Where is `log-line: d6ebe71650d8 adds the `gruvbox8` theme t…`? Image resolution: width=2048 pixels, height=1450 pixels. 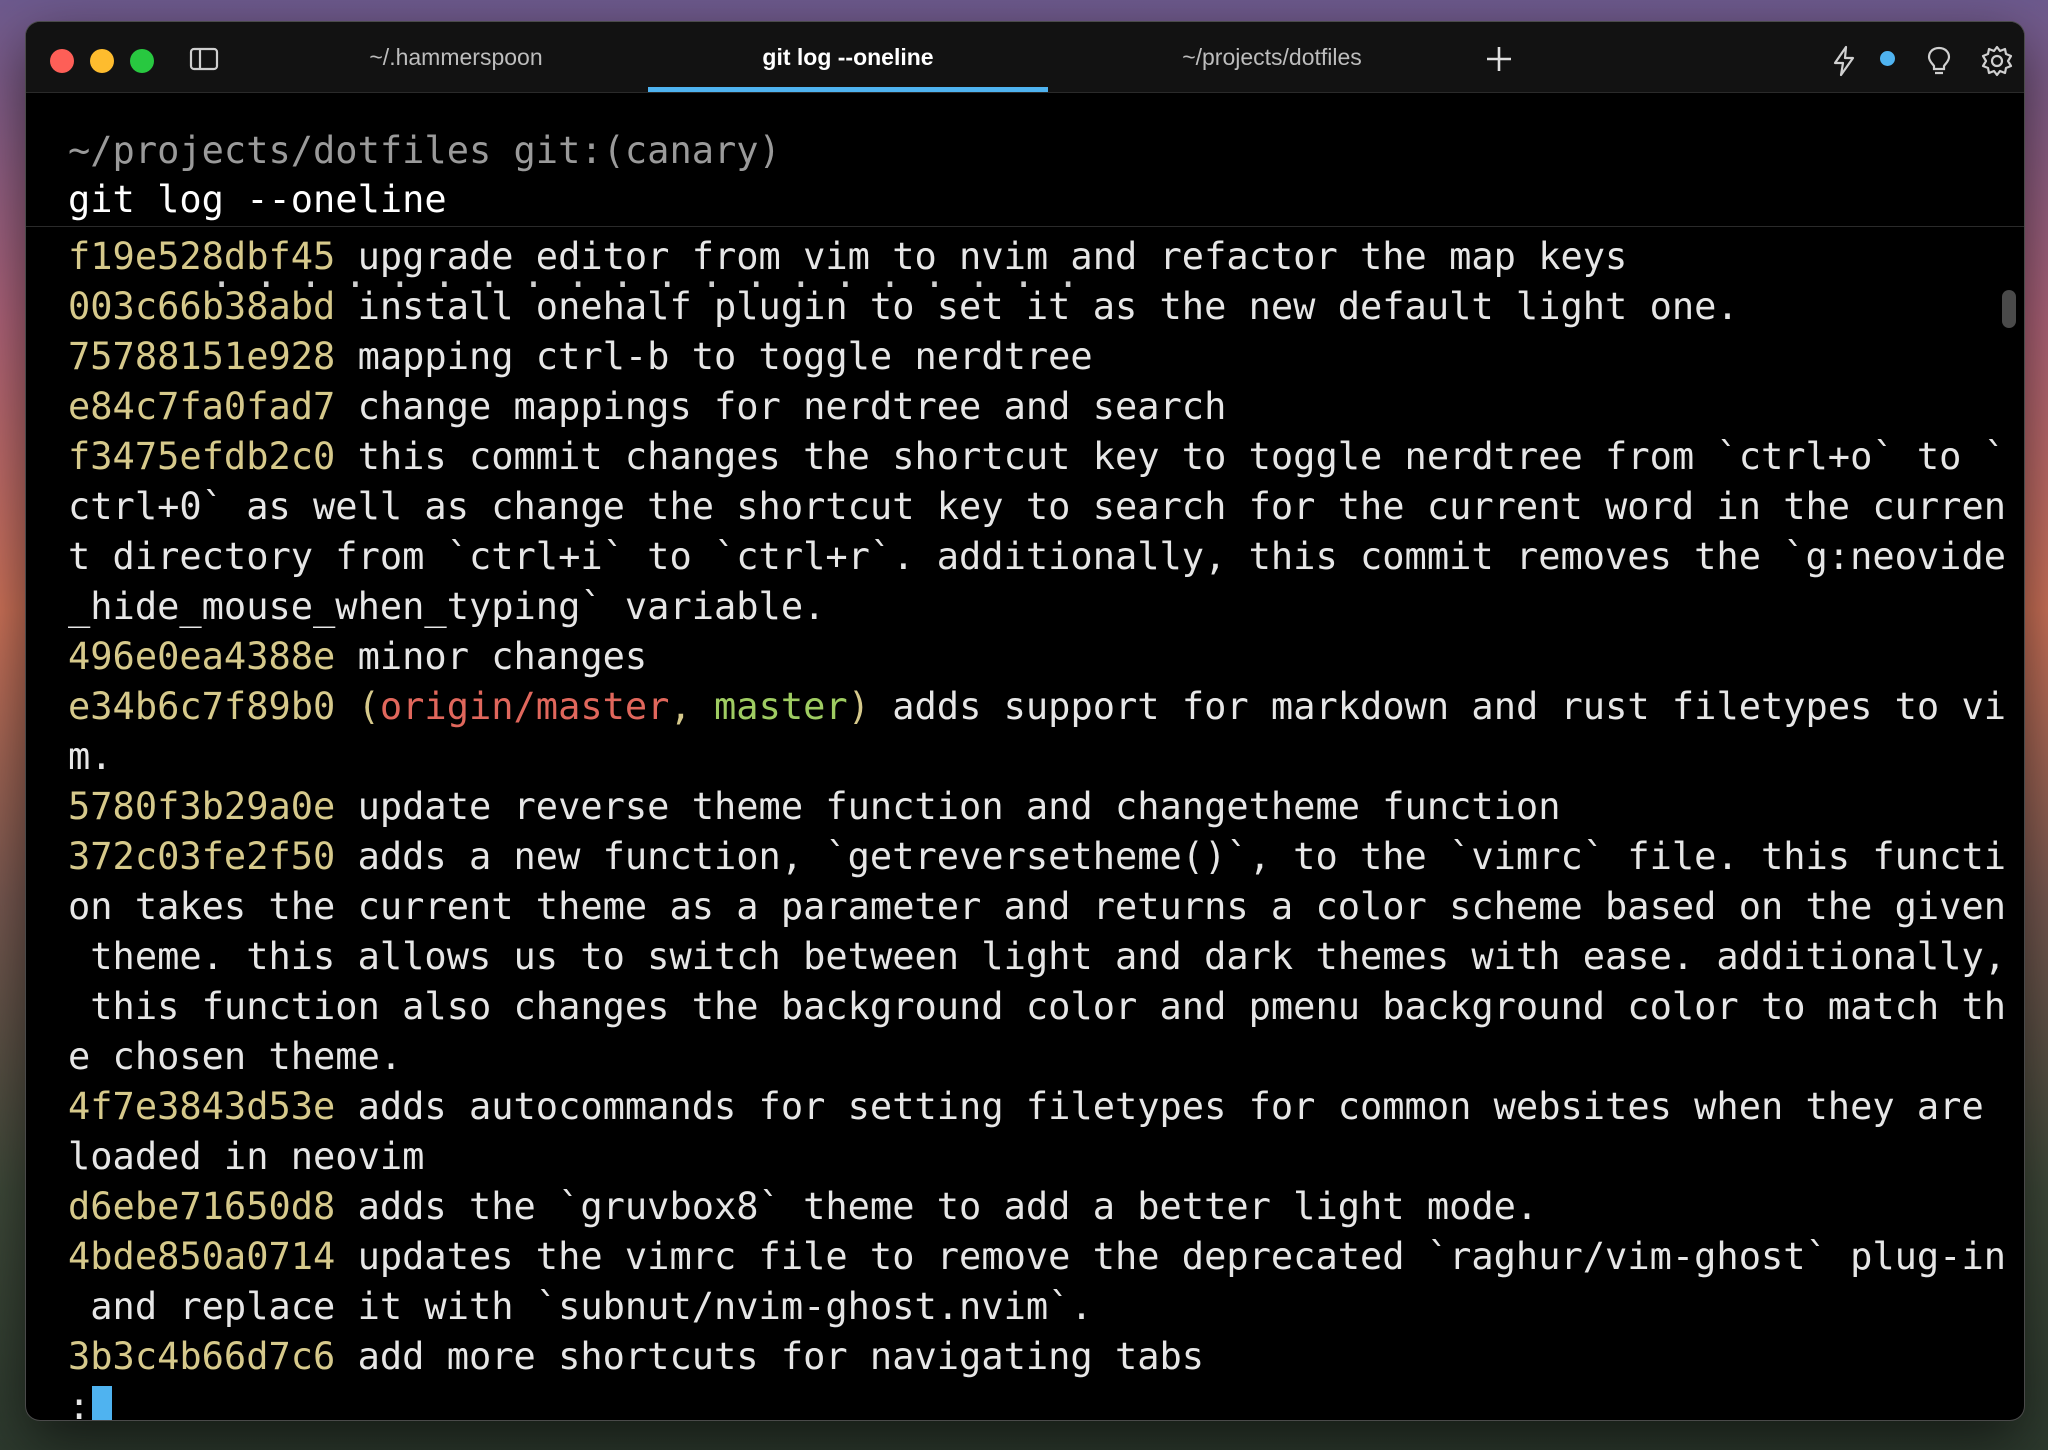 log-line: d6ebe71650d8 adds the `gruvbox8` theme t… is located at coordinates (1028, 1207).